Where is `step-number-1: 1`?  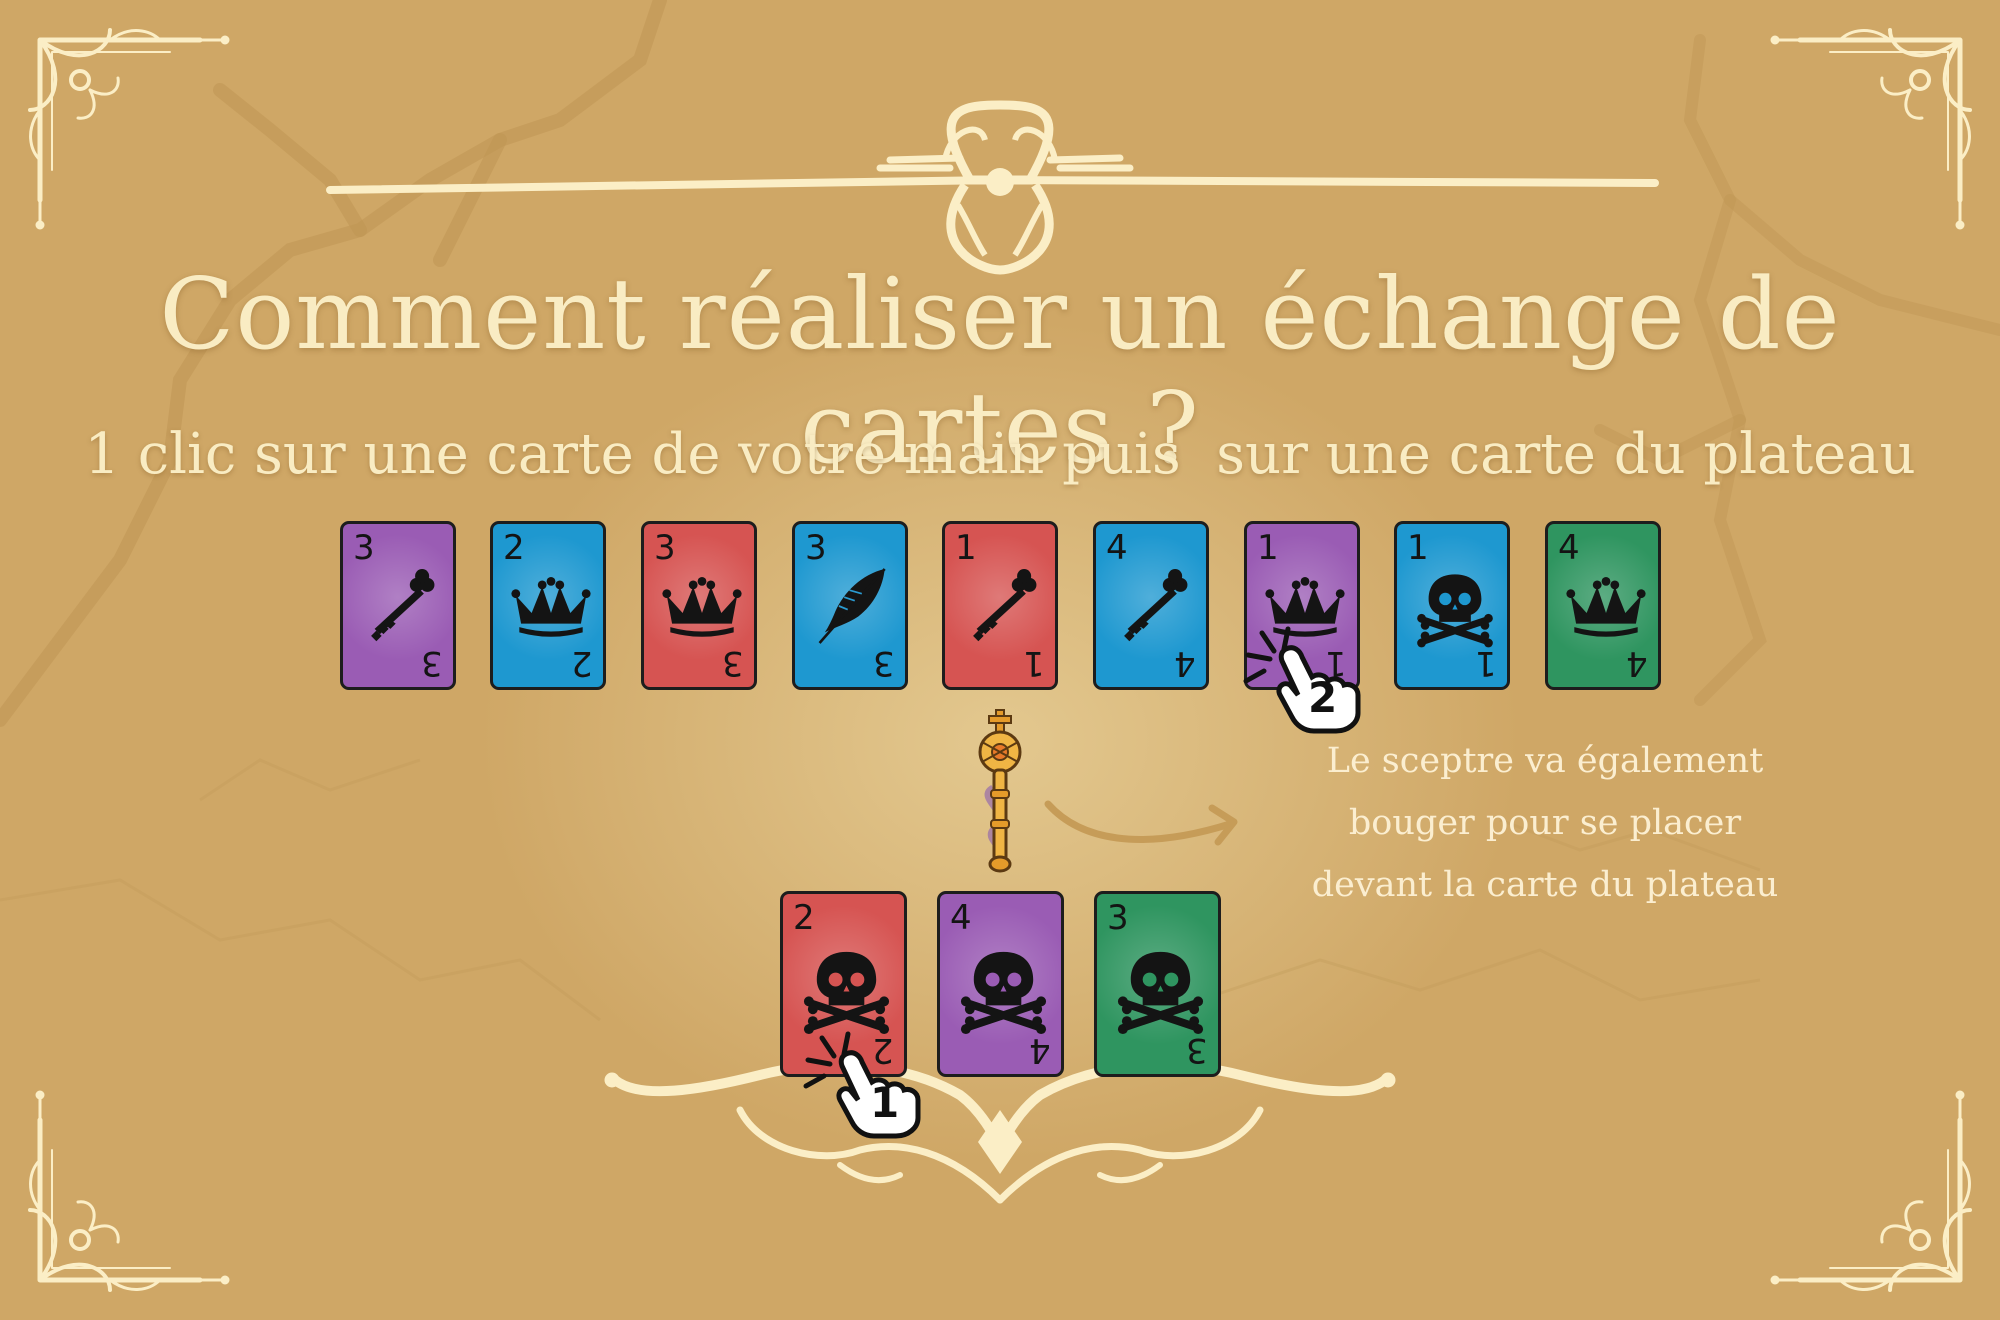
step-number-1: 1 is located at coordinates (885, 1102).